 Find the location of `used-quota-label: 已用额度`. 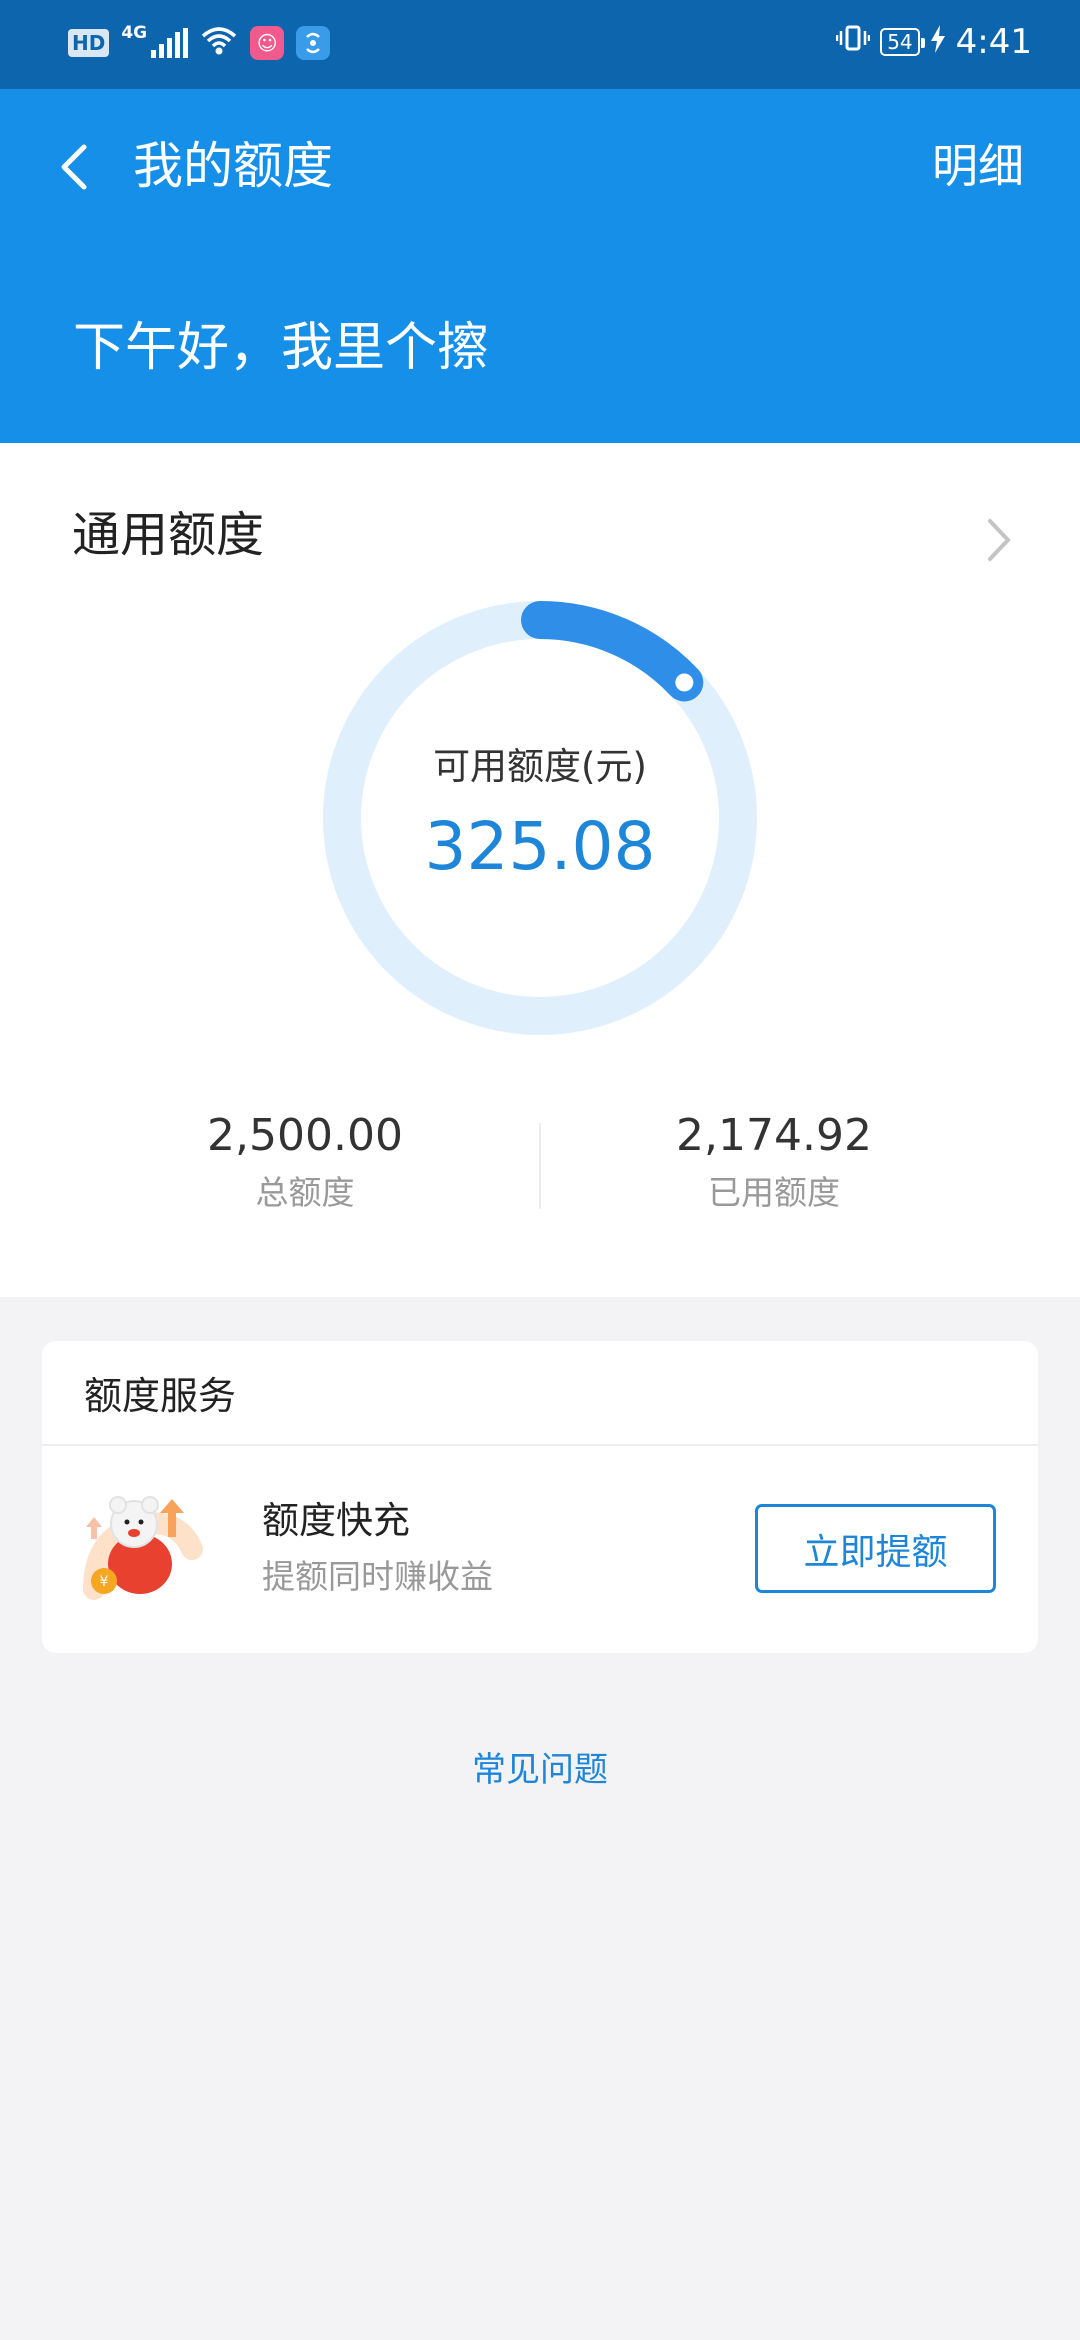

used-quota-label: 已用额度 is located at coordinates (774, 1192).